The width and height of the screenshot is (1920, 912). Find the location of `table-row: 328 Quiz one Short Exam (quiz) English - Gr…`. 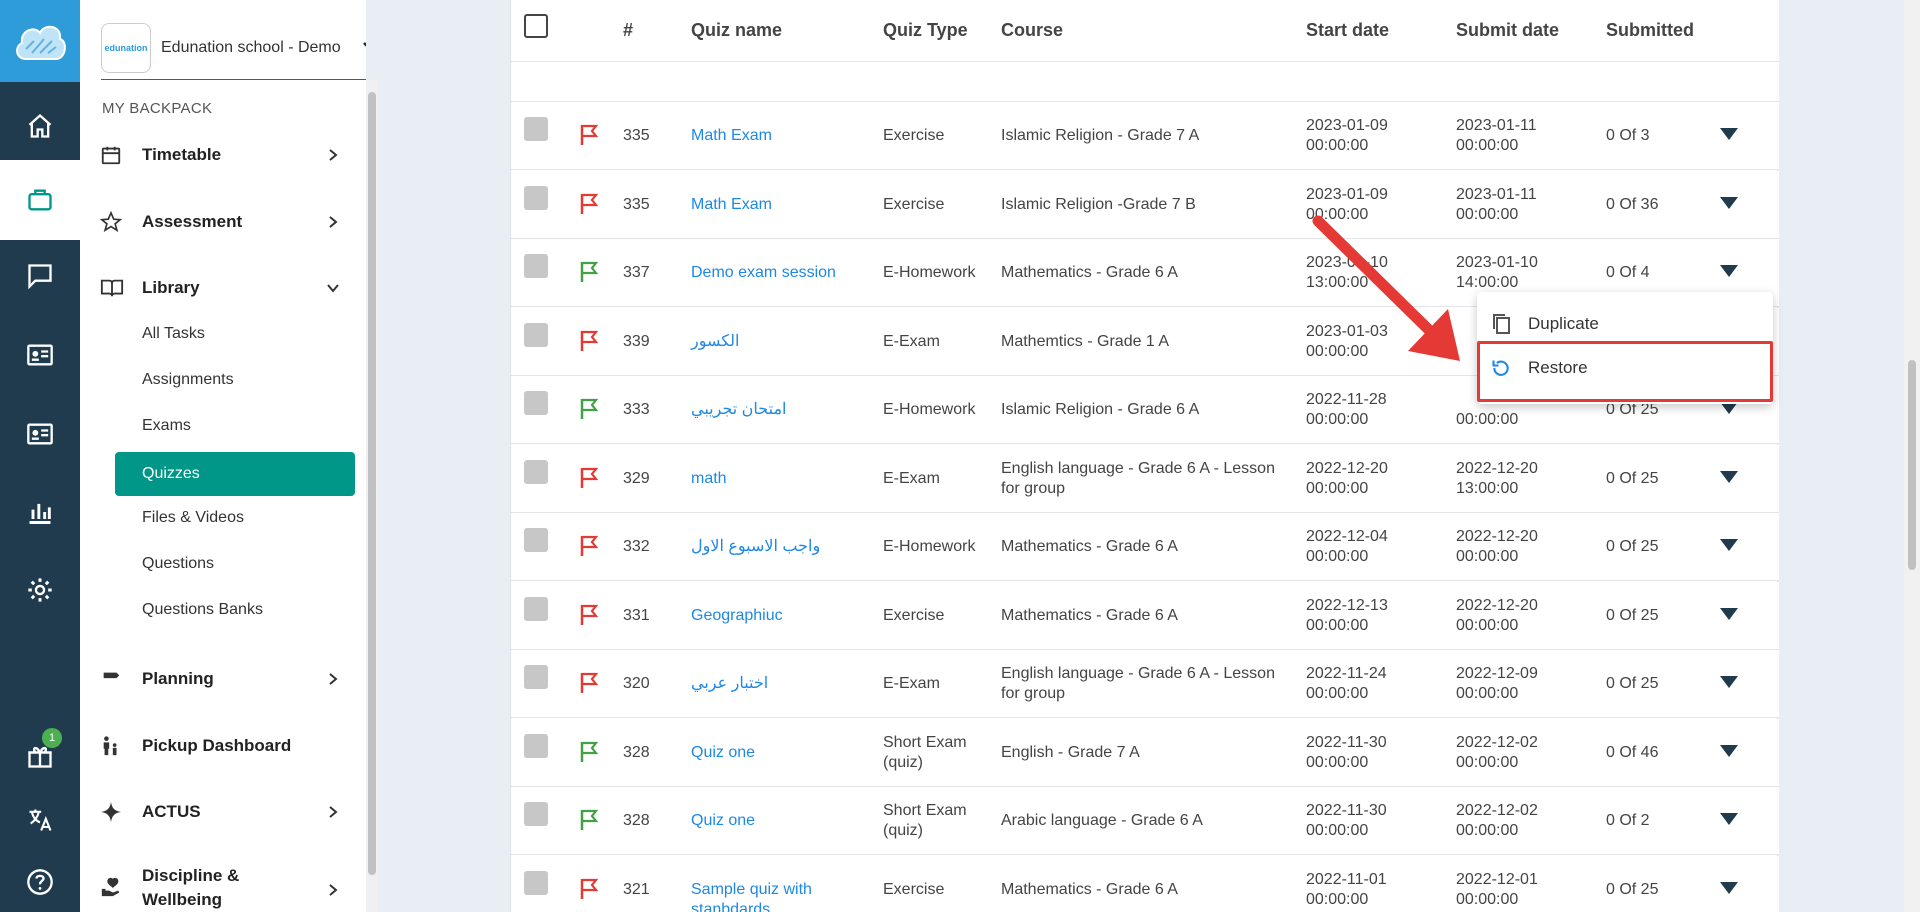

table-row: 328 Quiz one Short Exam (quiz) English - Gr… is located at coordinates (1145, 753).